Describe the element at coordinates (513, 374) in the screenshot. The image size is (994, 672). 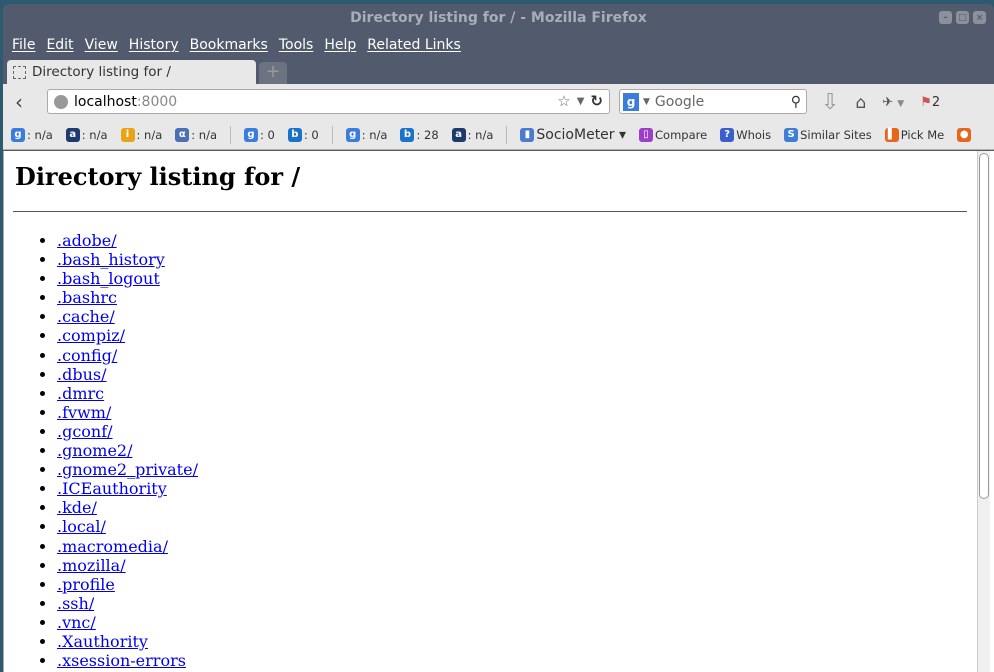
I see `list-item: .dbus/` at that location.